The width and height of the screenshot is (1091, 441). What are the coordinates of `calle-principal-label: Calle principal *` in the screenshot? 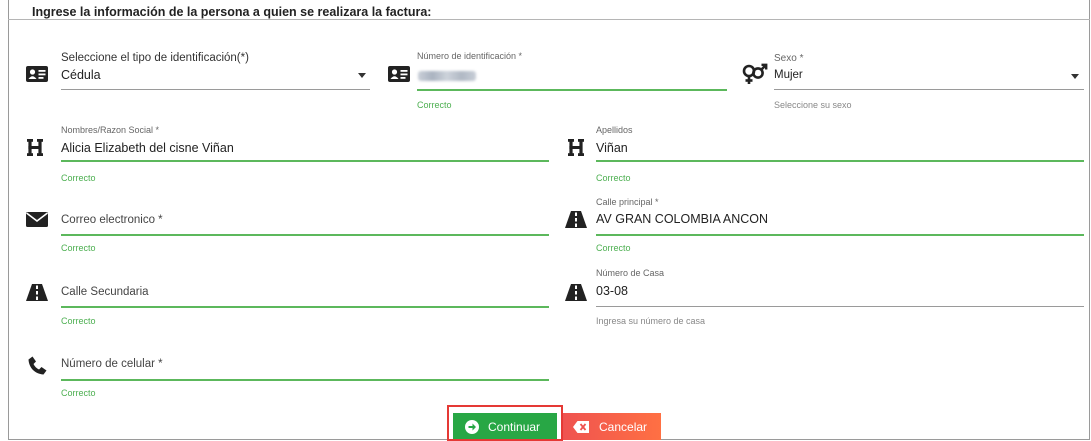 It's located at (627, 202).